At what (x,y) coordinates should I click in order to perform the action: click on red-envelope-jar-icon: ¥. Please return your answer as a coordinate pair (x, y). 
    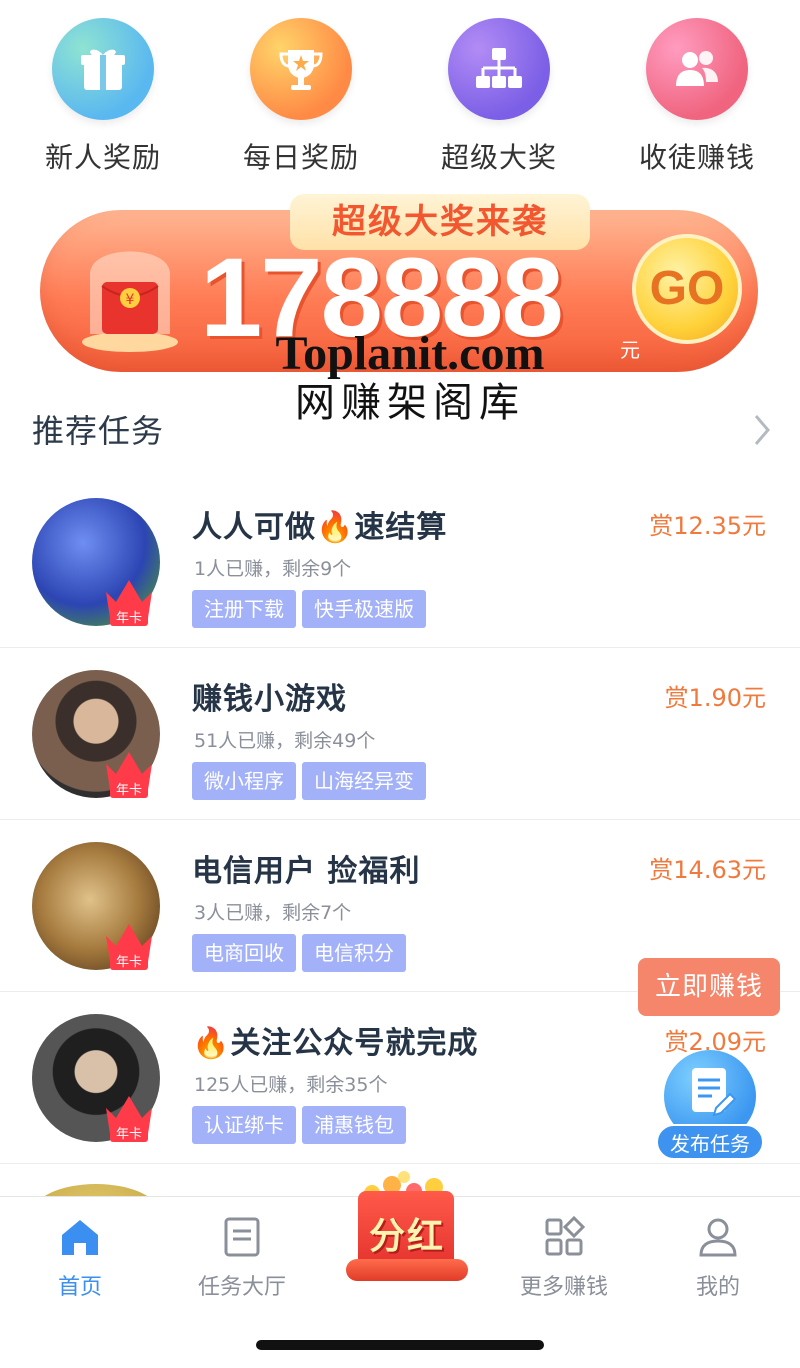
    Looking at the image, I should click on (130, 301).